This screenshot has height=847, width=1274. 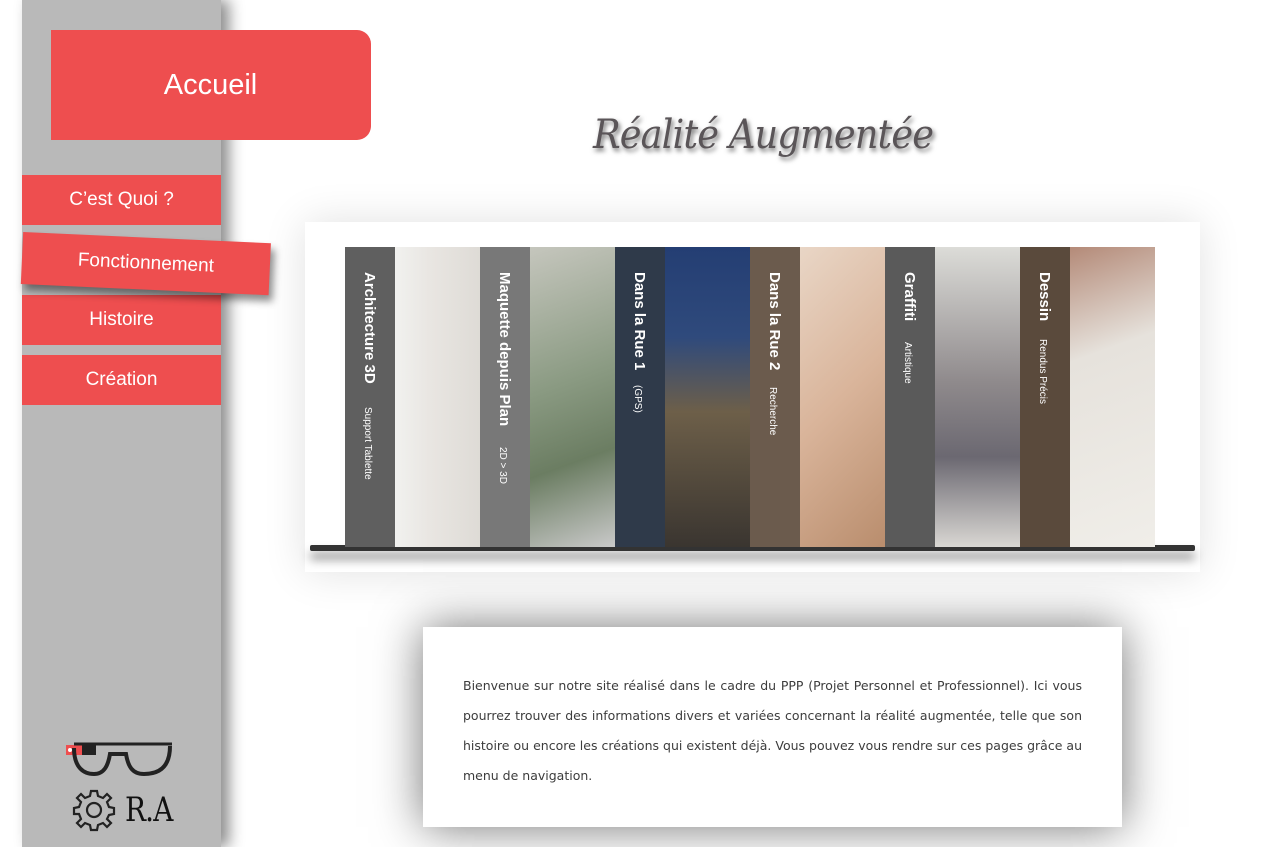 I want to click on slide-dans-la-rue-1: Dans la Rue 1 (GPS), so click(x=682, y=397).